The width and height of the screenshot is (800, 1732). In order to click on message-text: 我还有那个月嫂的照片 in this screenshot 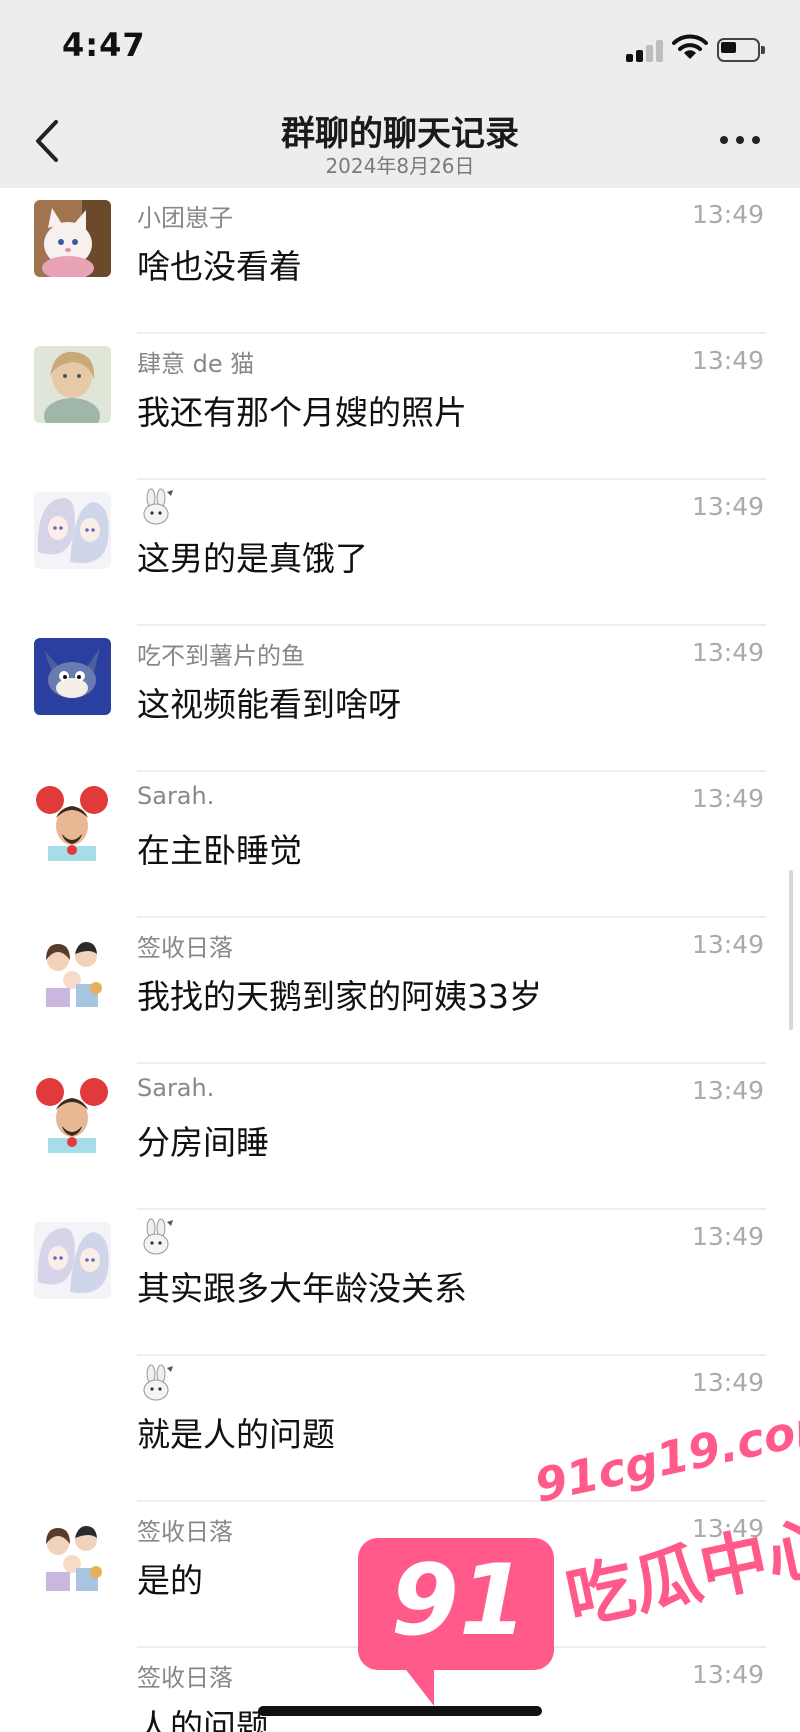, I will do `click(302, 412)`.